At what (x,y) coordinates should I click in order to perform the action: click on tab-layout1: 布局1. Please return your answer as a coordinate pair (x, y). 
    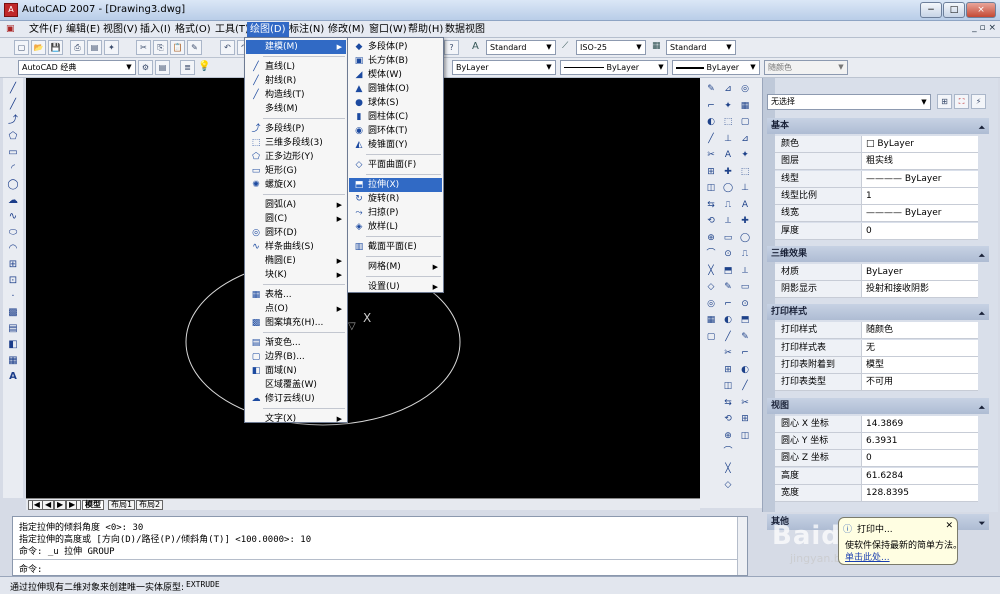
    Looking at the image, I should click on (122, 505).